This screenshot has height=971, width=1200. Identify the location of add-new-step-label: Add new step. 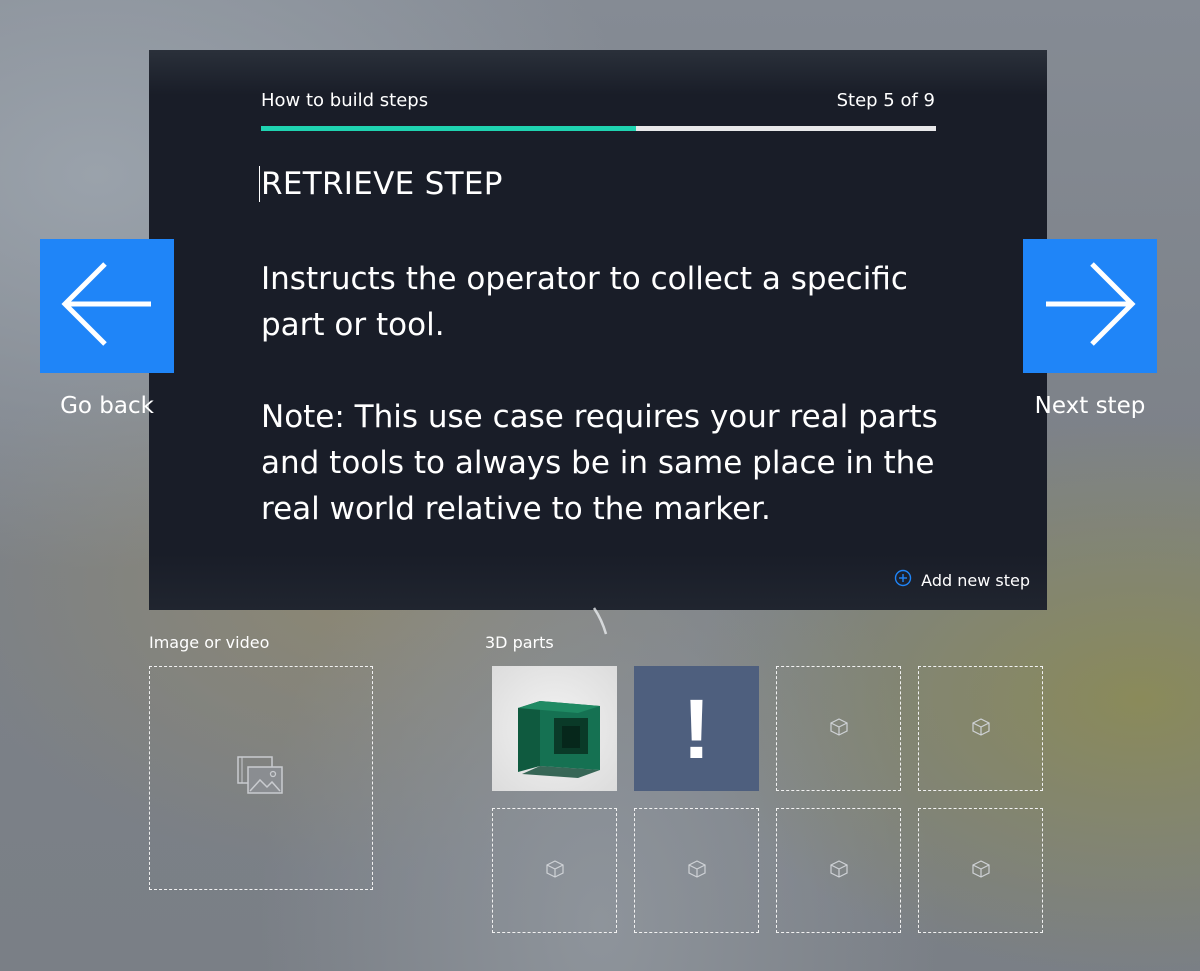
(975, 580).